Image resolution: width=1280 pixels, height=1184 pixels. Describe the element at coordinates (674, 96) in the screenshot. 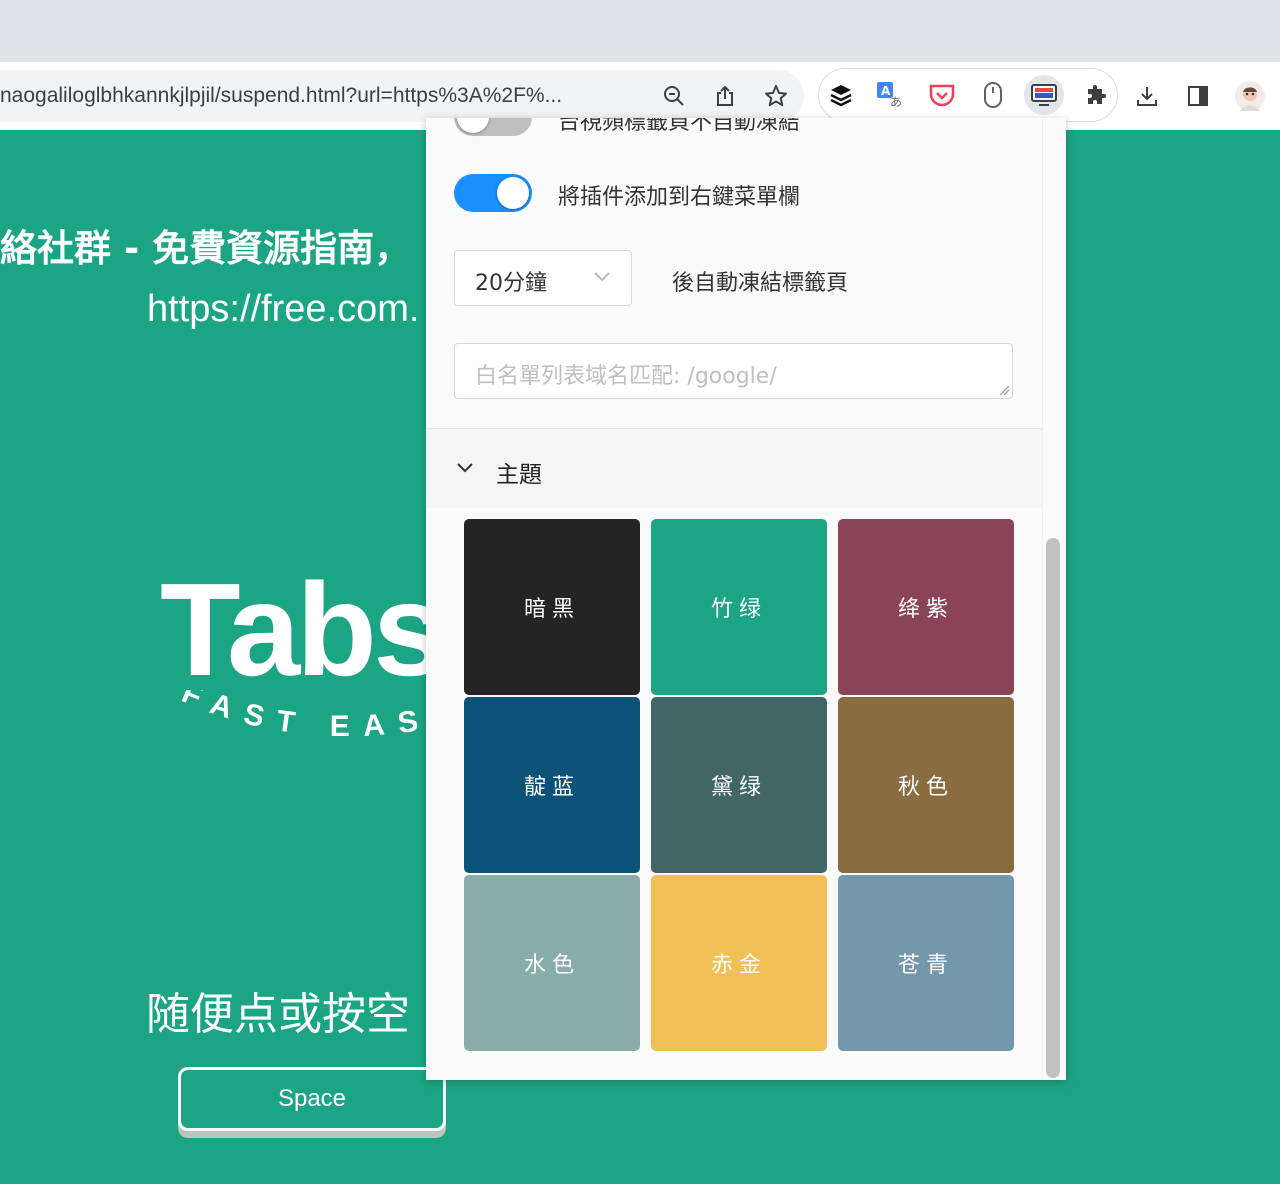

I see `zoom-icon` at that location.